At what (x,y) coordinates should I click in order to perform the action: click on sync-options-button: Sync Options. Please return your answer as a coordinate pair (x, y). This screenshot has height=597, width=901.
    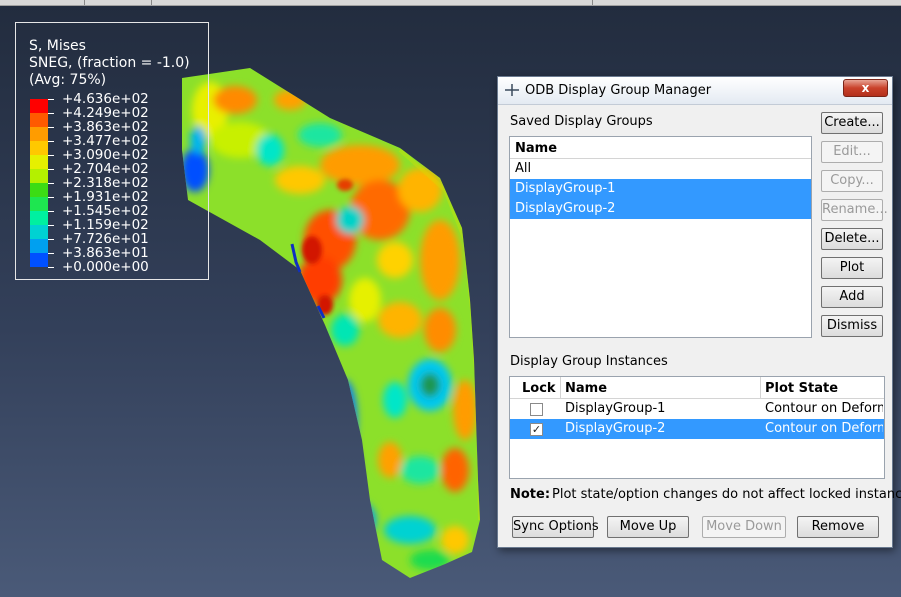
    Looking at the image, I should click on (555, 527).